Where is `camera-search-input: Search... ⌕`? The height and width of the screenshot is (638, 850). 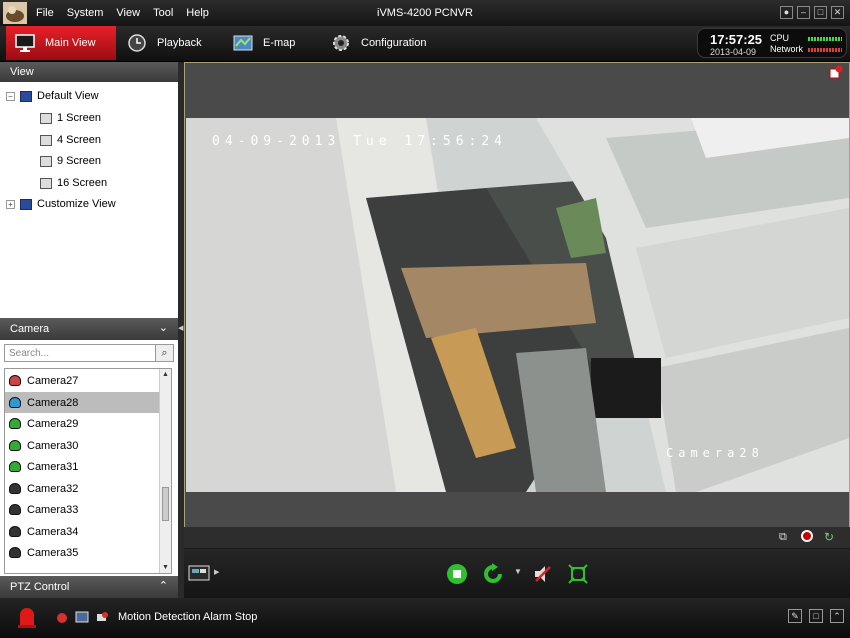
camera-search-input: Search... ⌕ is located at coordinates (89, 353).